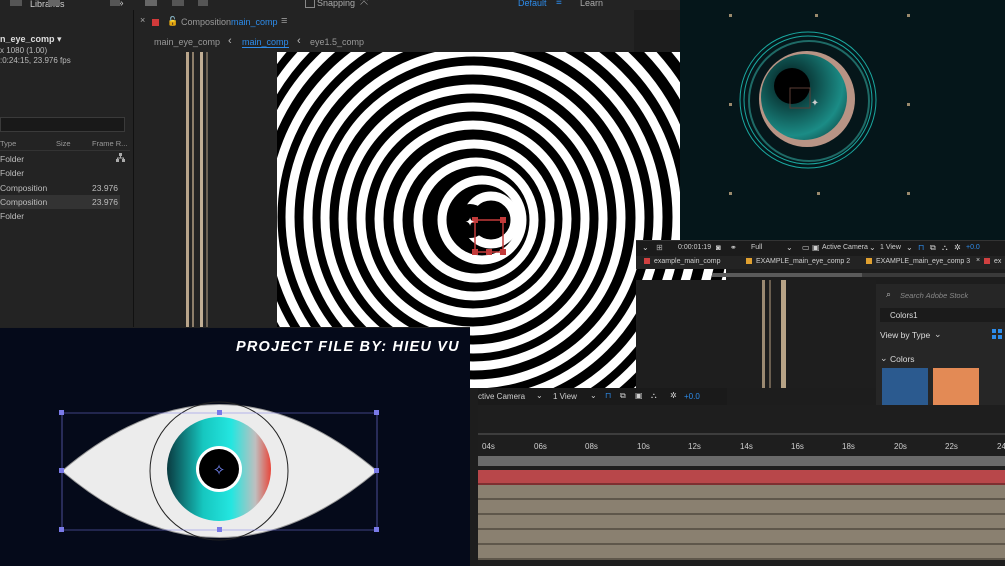  Describe the element at coordinates (741, 477) in the screenshot. I see `timeline-layer-selected` at that location.